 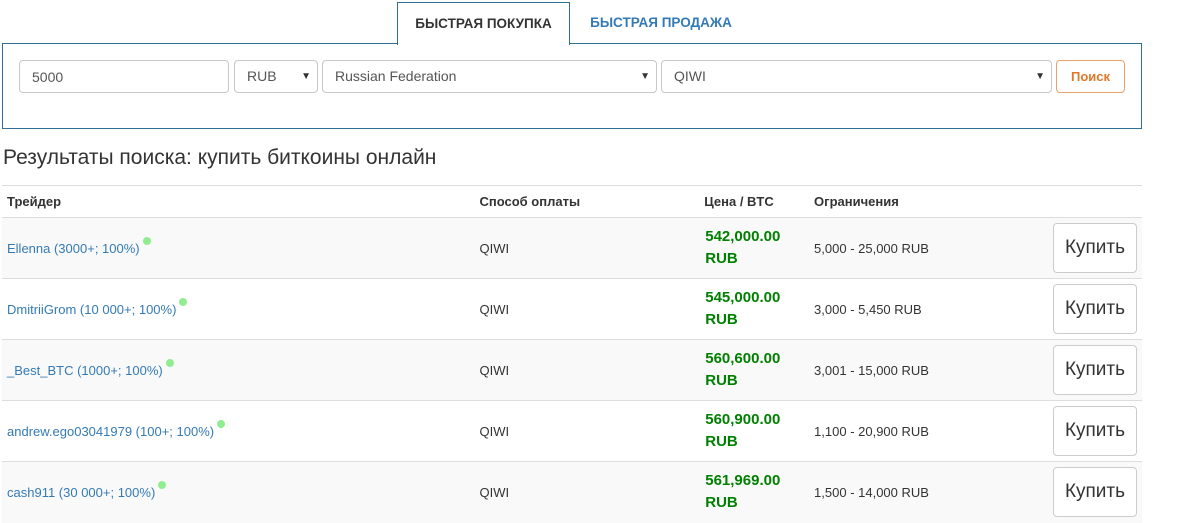 I want to click on payment-method-select-value: QIWI, so click(x=690, y=76).